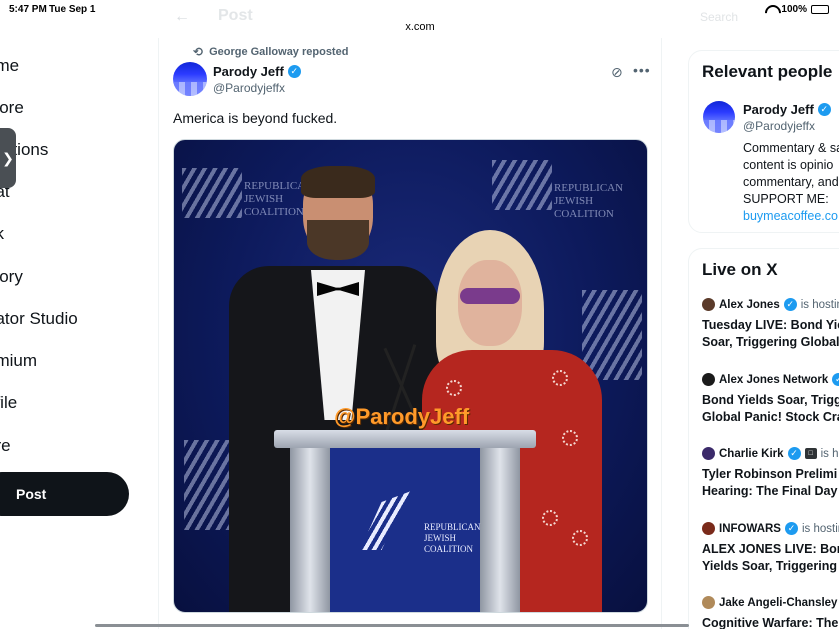 The image size is (839, 629). I want to click on relevant-people-title: Relevant people, so click(767, 71).